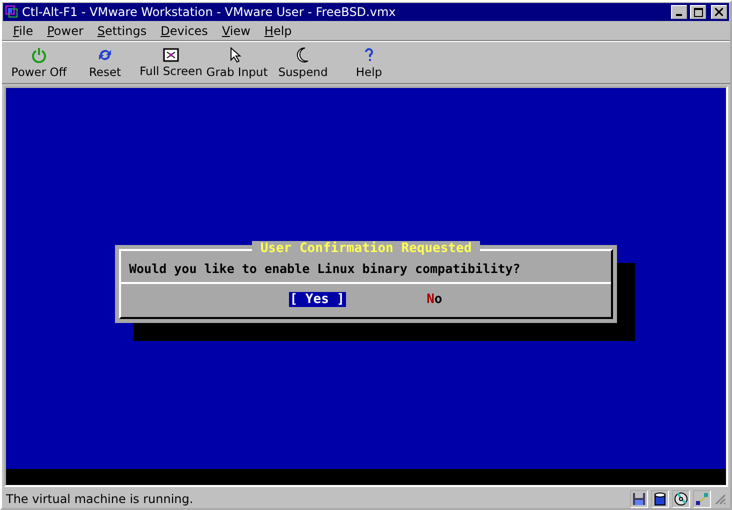 This screenshot has width=732, height=510. Describe the element at coordinates (23, 31) in the screenshot. I see `menu-item: File` at that location.